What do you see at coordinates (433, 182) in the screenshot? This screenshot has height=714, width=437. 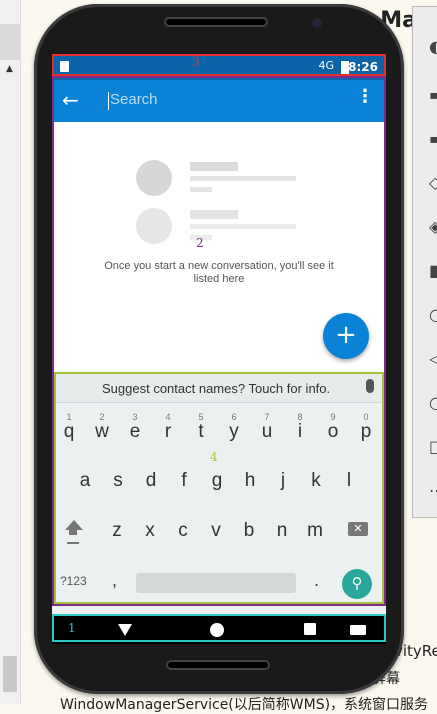 I see `rotate-left-icon: ◇` at bounding box center [433, 182].